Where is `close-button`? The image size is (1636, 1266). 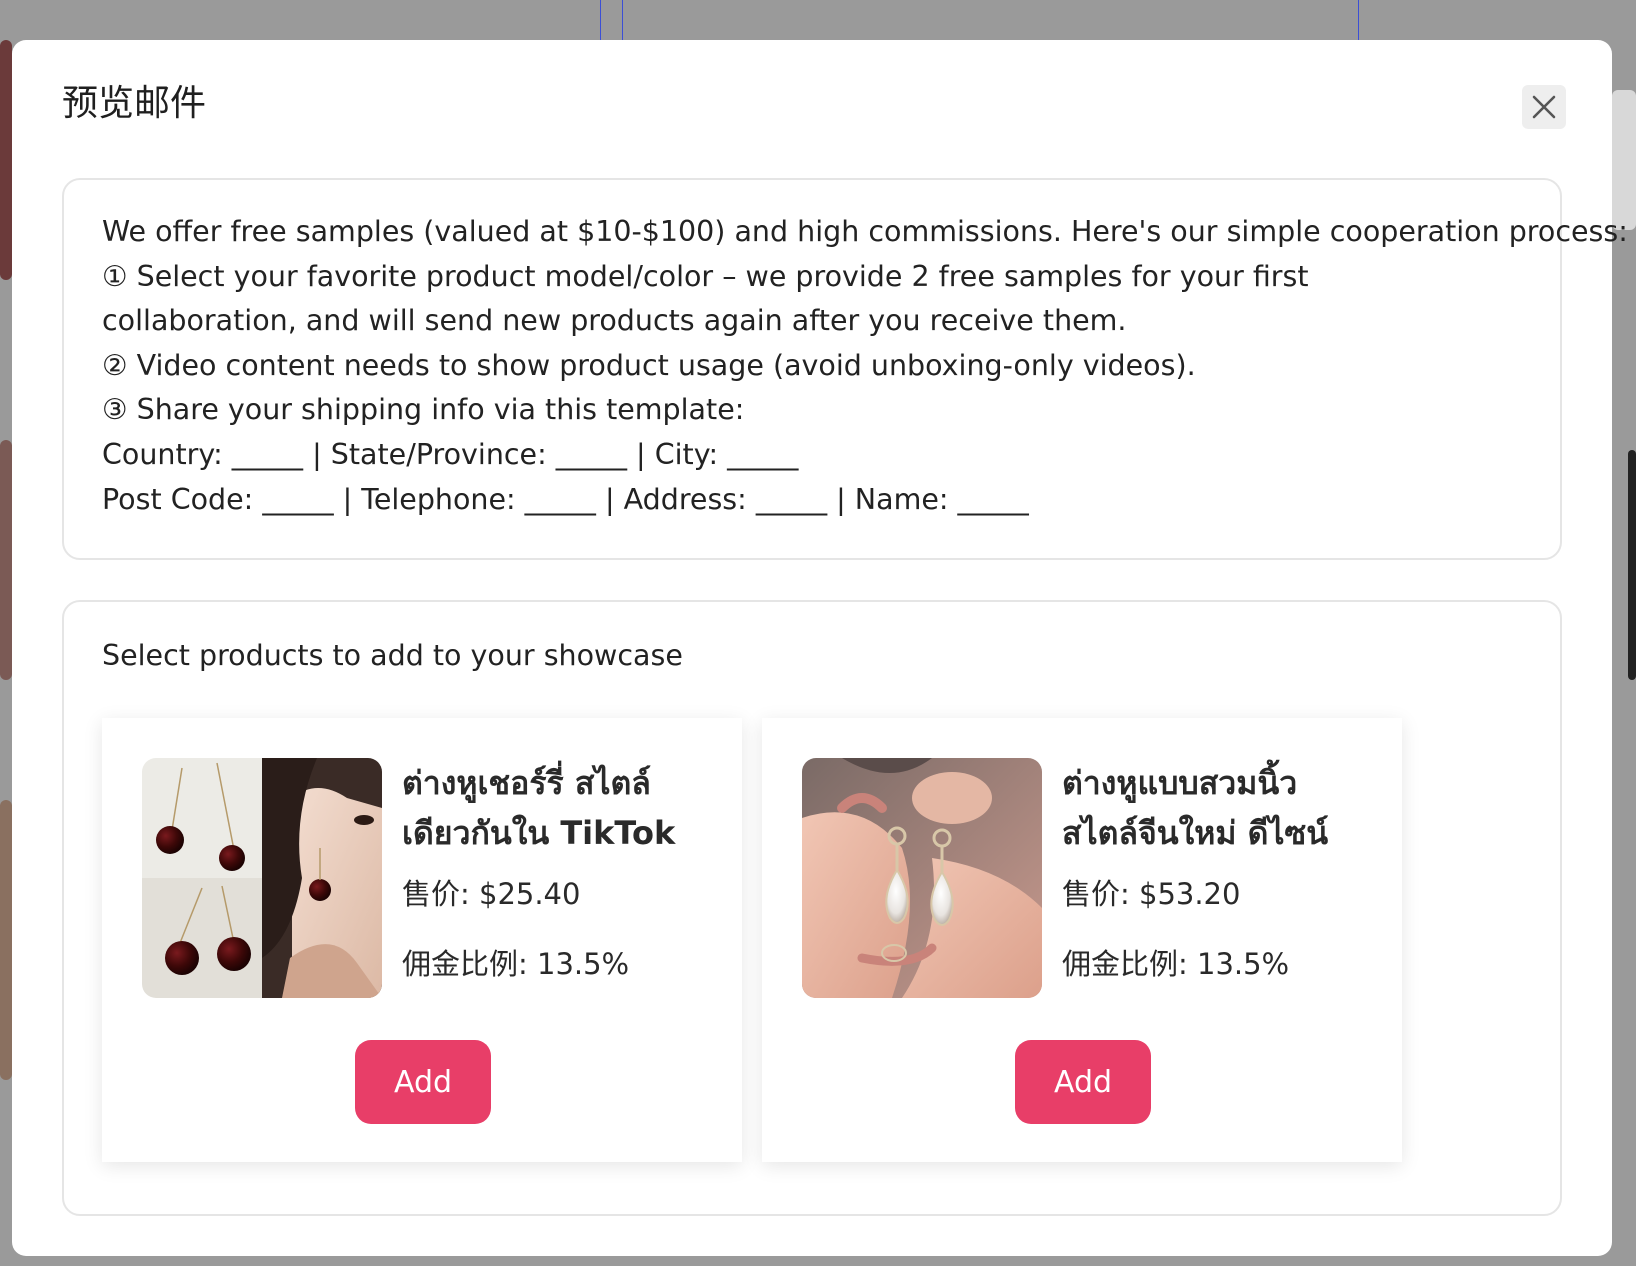 close-button is located at coordinates (1544, 107).